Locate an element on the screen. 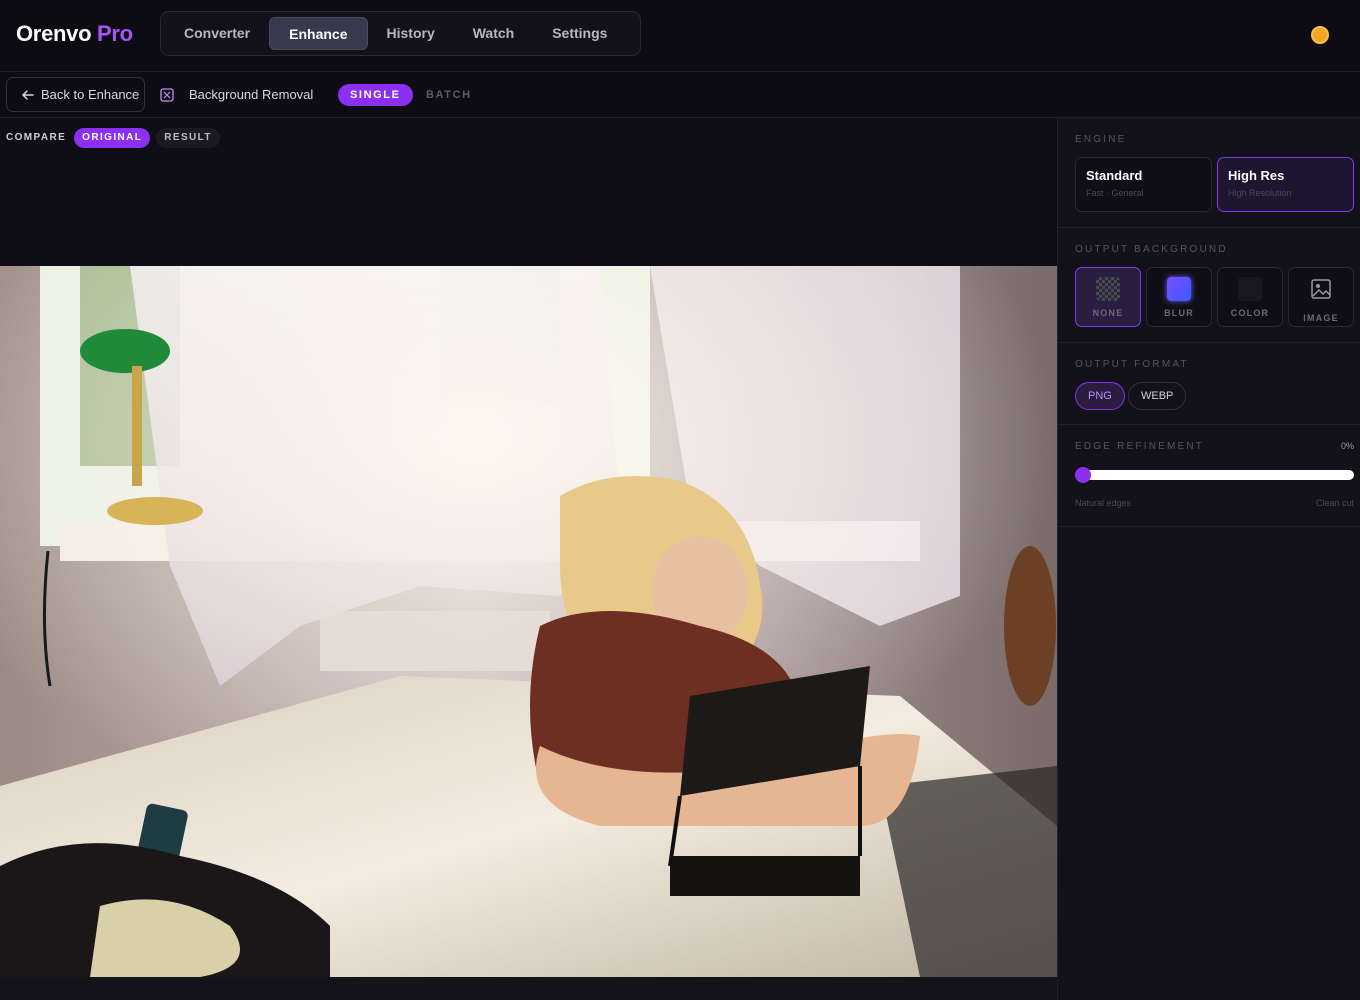 The height and width of the screenshot is (1000, 1360). edge-refinement-value: 0% is located at coordinates (1347, 446).